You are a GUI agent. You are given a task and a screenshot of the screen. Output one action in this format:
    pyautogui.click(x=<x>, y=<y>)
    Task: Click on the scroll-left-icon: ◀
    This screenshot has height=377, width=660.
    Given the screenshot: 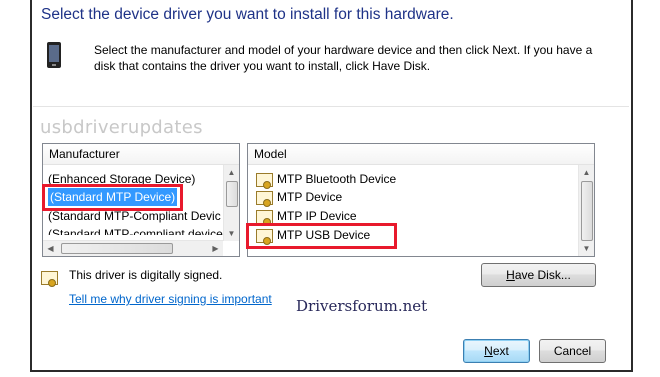 What is the action you would take?
    pyautogui.click(x=50, y=248)
    